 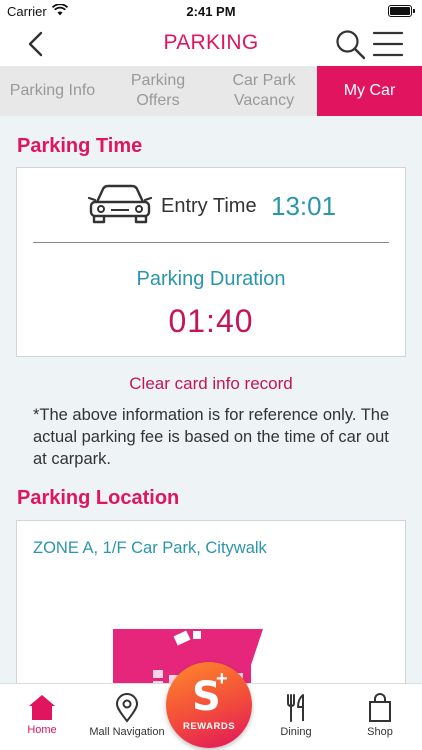 I want to click on tab-my-car: My Car, so click(x=369, y=91).